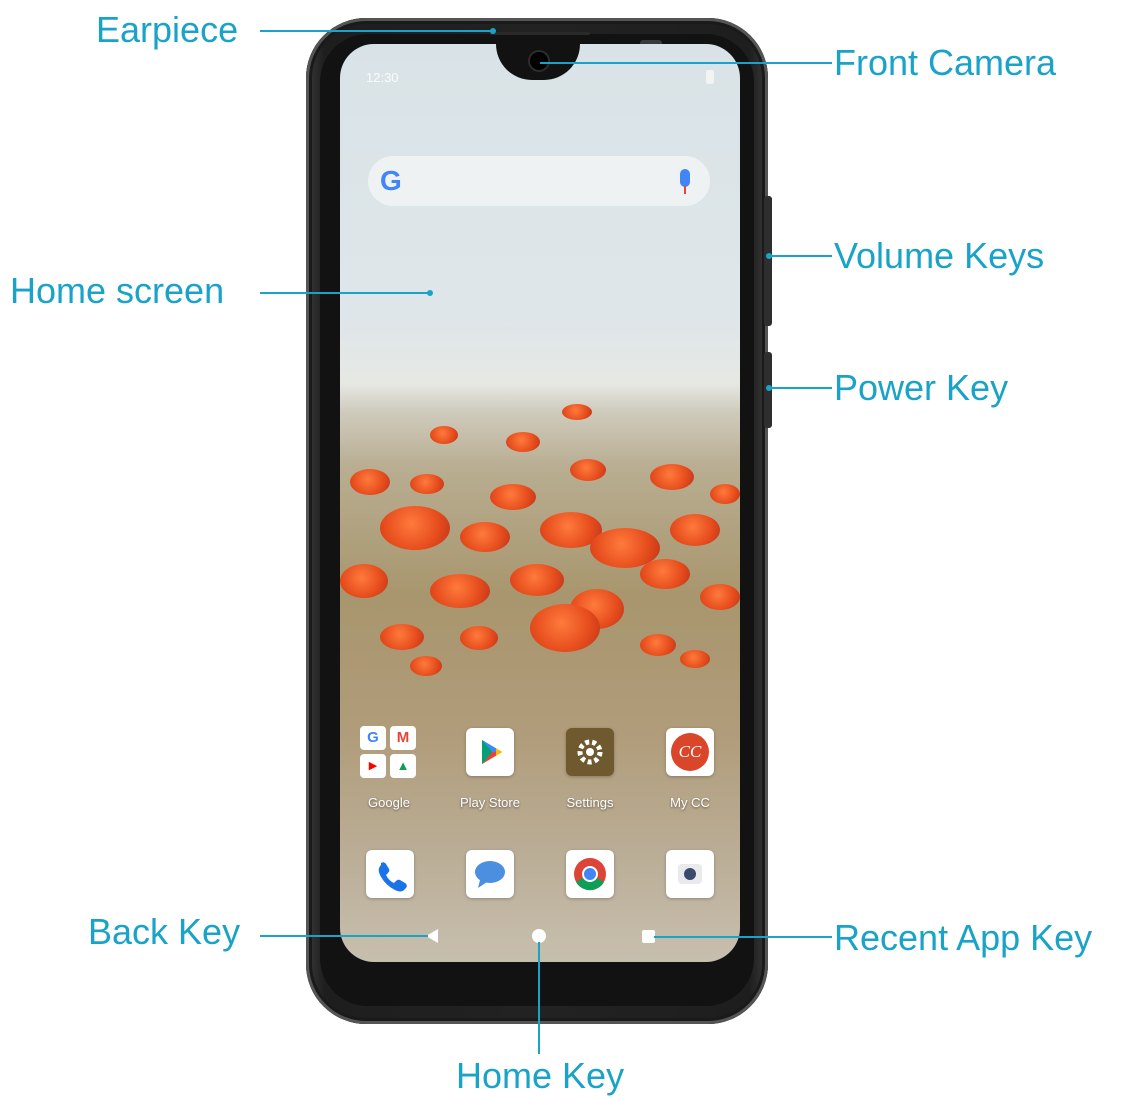 This screenshot has width=1146, height=1097. What do you see at coordinates (344, 936) in the screenshot?
I see `leader-back-key` at bounding box center [344, 936].